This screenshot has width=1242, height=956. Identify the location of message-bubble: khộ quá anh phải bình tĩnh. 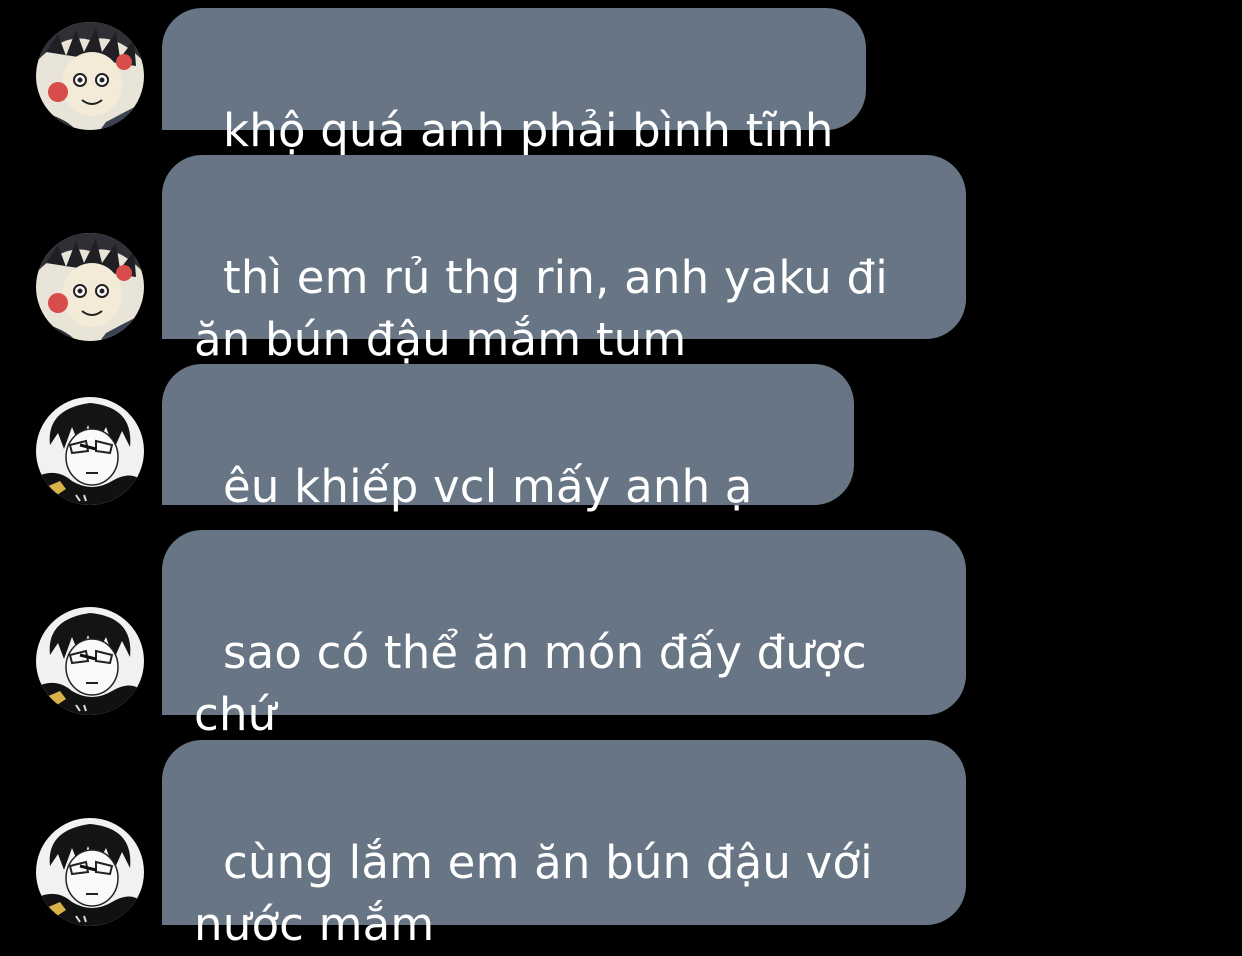
(514, 82).